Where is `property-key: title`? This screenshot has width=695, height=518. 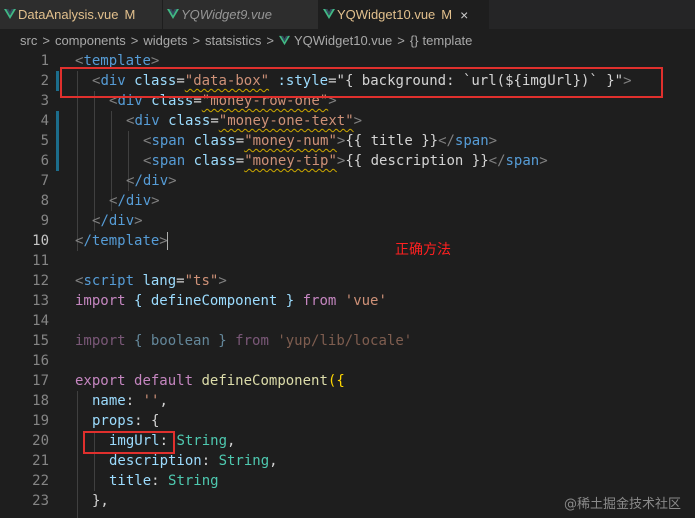 property-key: title is located at coordinates (130, 481).